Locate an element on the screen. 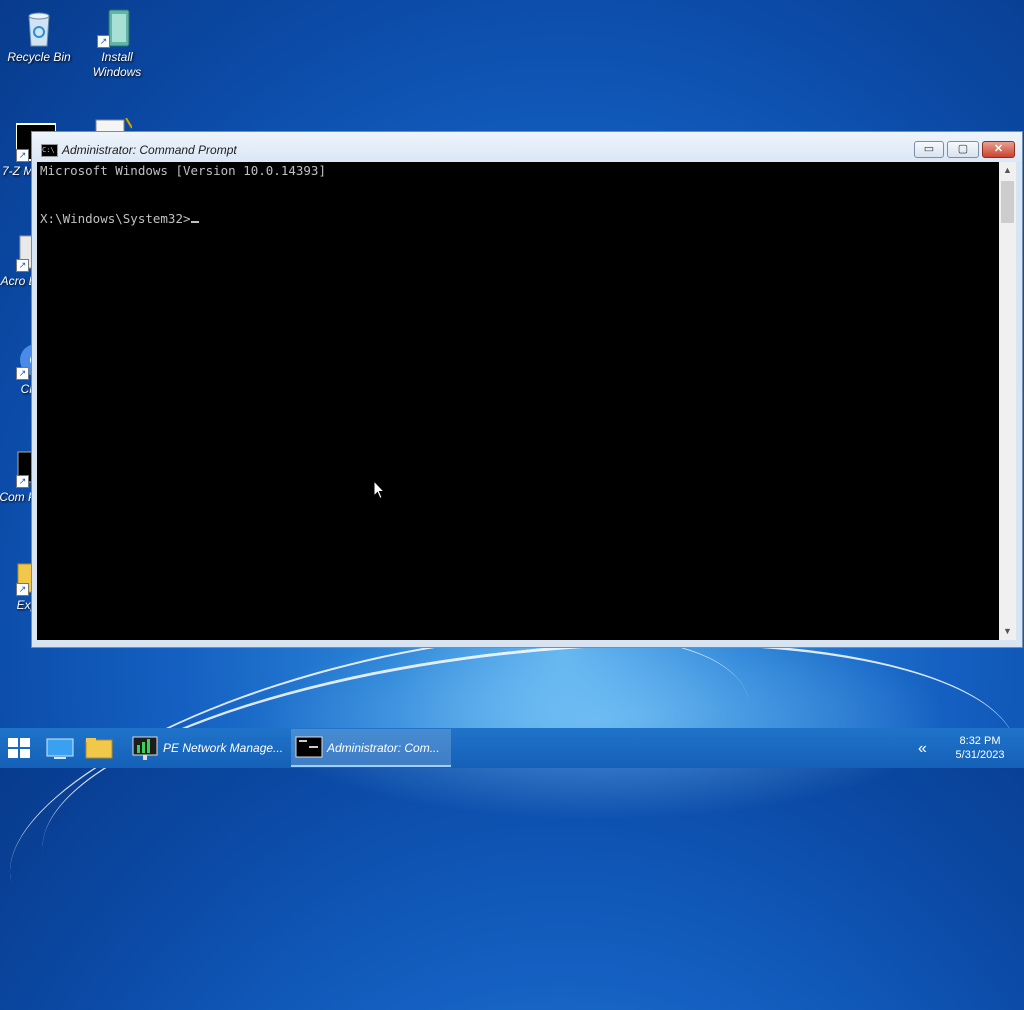 Image resolution: width=1024 pixels, height=1010 pixels. close-button: ✕ is located at coordinates (998, 149).